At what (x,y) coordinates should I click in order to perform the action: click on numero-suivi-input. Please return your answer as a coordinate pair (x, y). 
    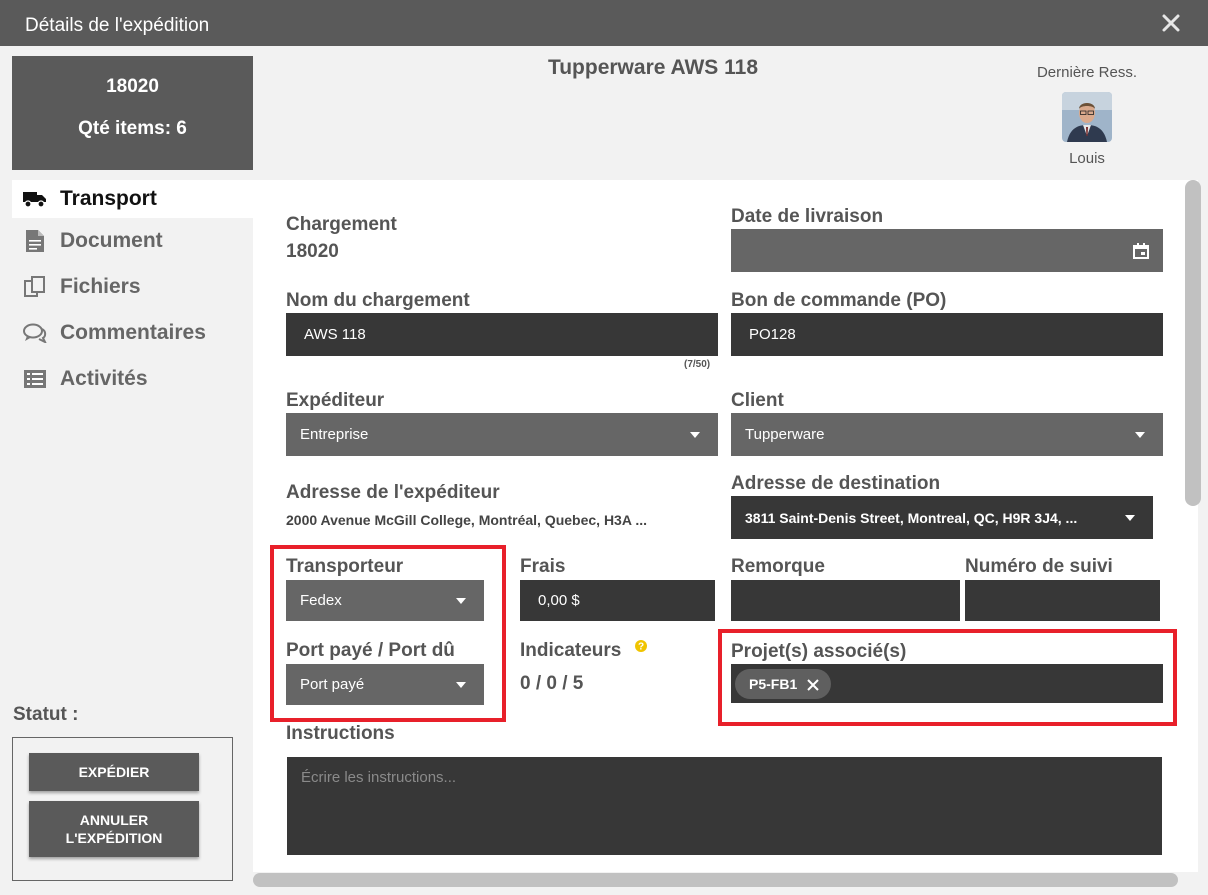
    Looking at the image, I should click on (1062, 600).